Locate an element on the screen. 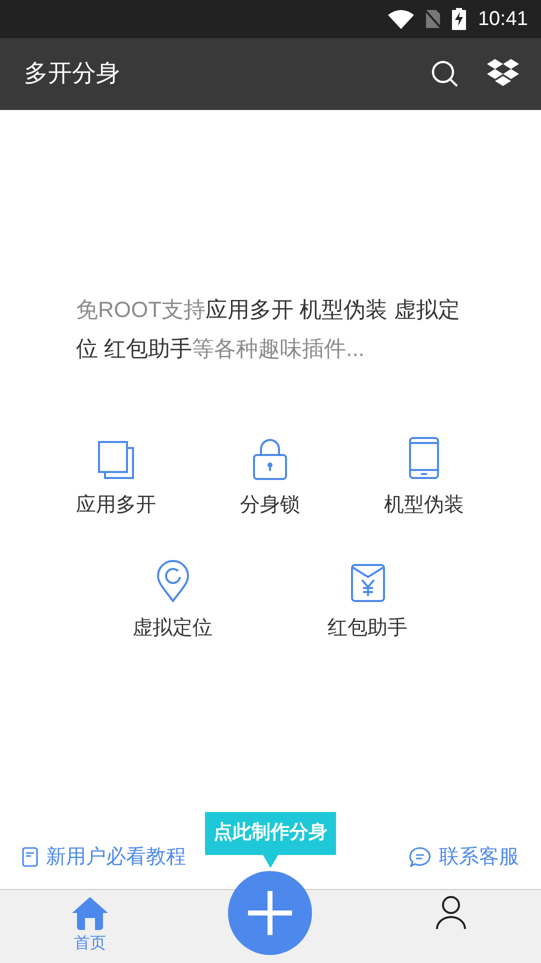  pointer-icon is located at coordinates (270, 861).